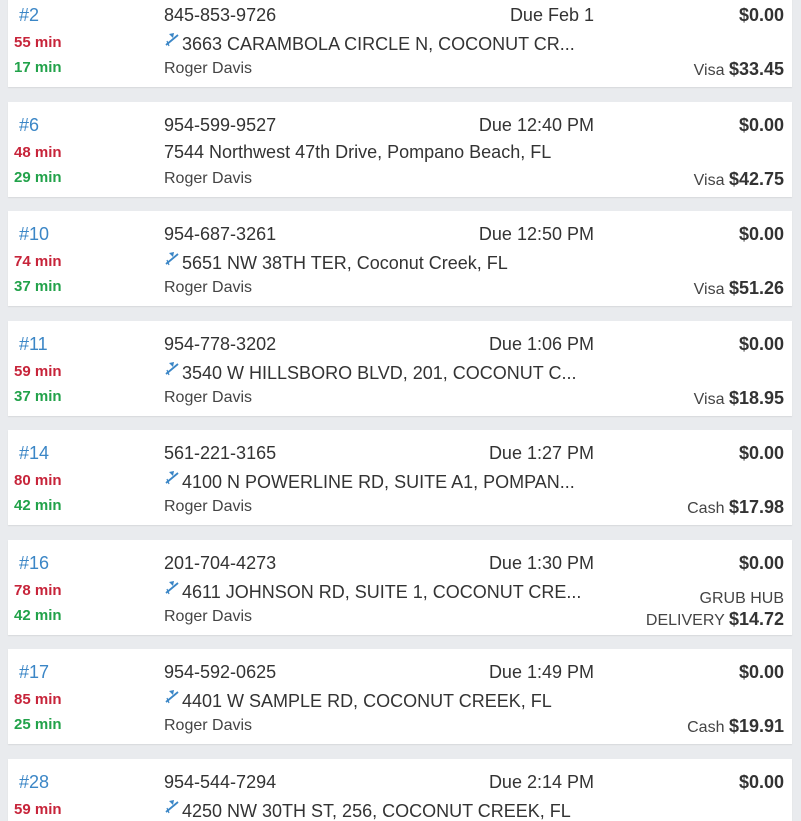  Describe the element at coordinates (685, 620) in the screenshot. I see `payment-method-line2: DELIVERY` at that location.